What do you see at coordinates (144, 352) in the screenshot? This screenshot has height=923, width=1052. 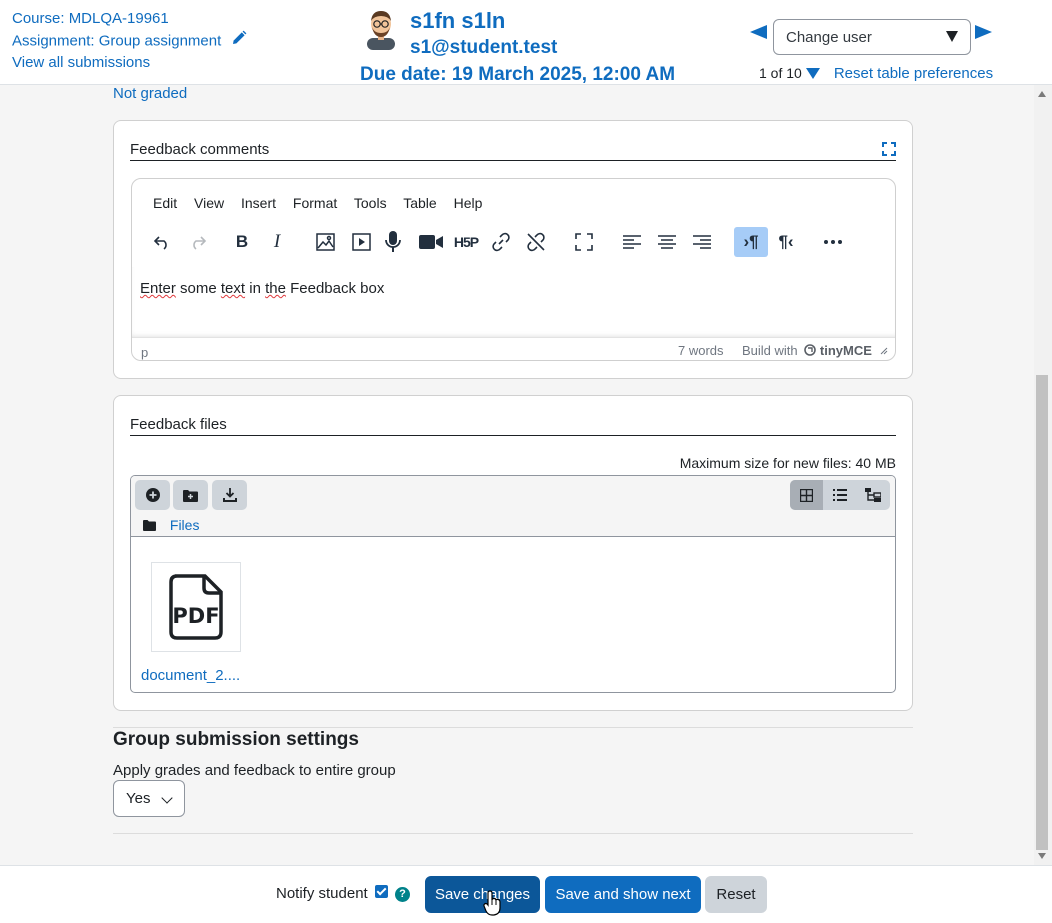 I see `element-path: p` at bounding box center [144, 352].